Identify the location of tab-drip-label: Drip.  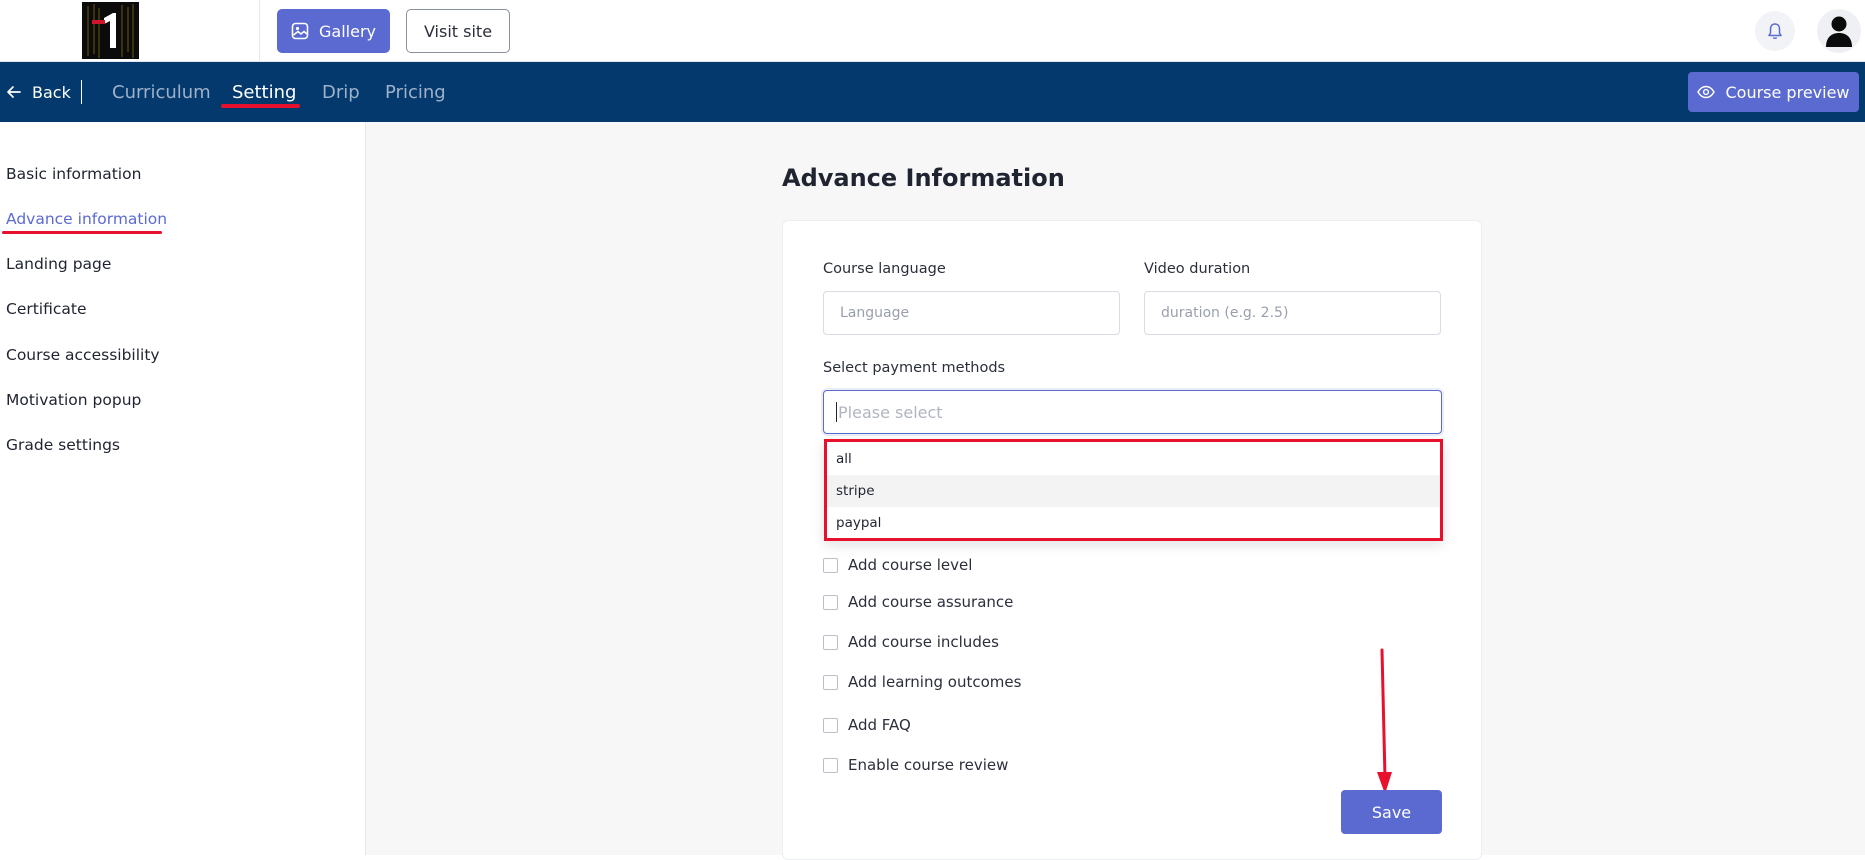
(341, 92).